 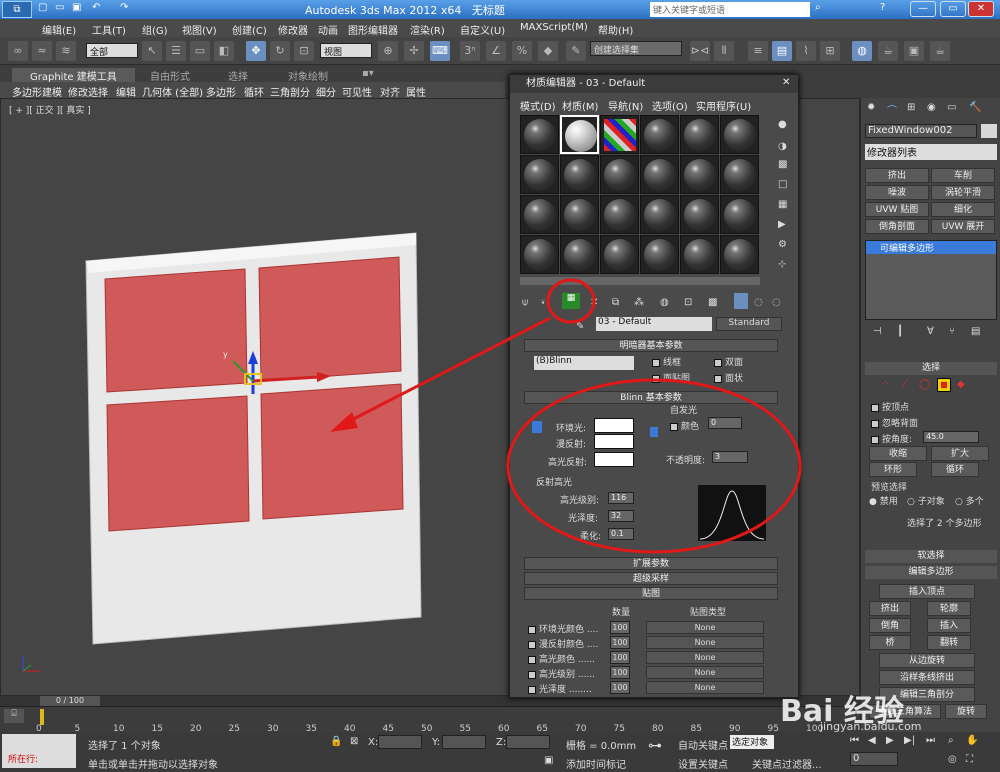 I want to click on motion-tab-icon: ◉, so click(x=931, y=107).